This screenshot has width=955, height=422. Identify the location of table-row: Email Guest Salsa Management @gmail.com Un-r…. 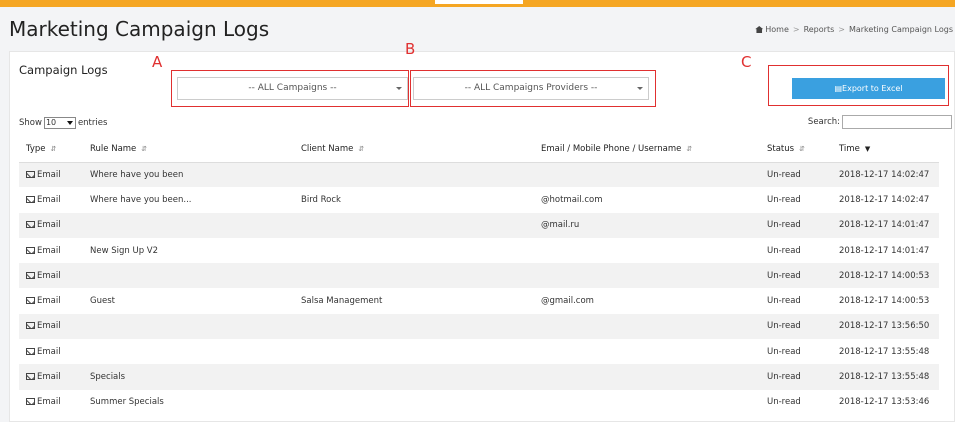
(479, 300).